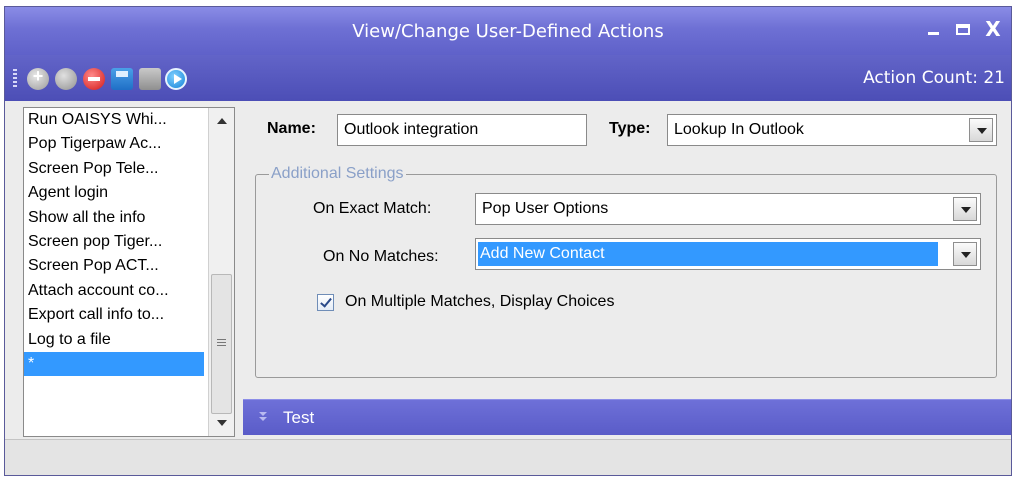 This screenshot has width=1016, height=482. I want to click on window-title: View/Change User-Defined Actions, so click(508, 31).